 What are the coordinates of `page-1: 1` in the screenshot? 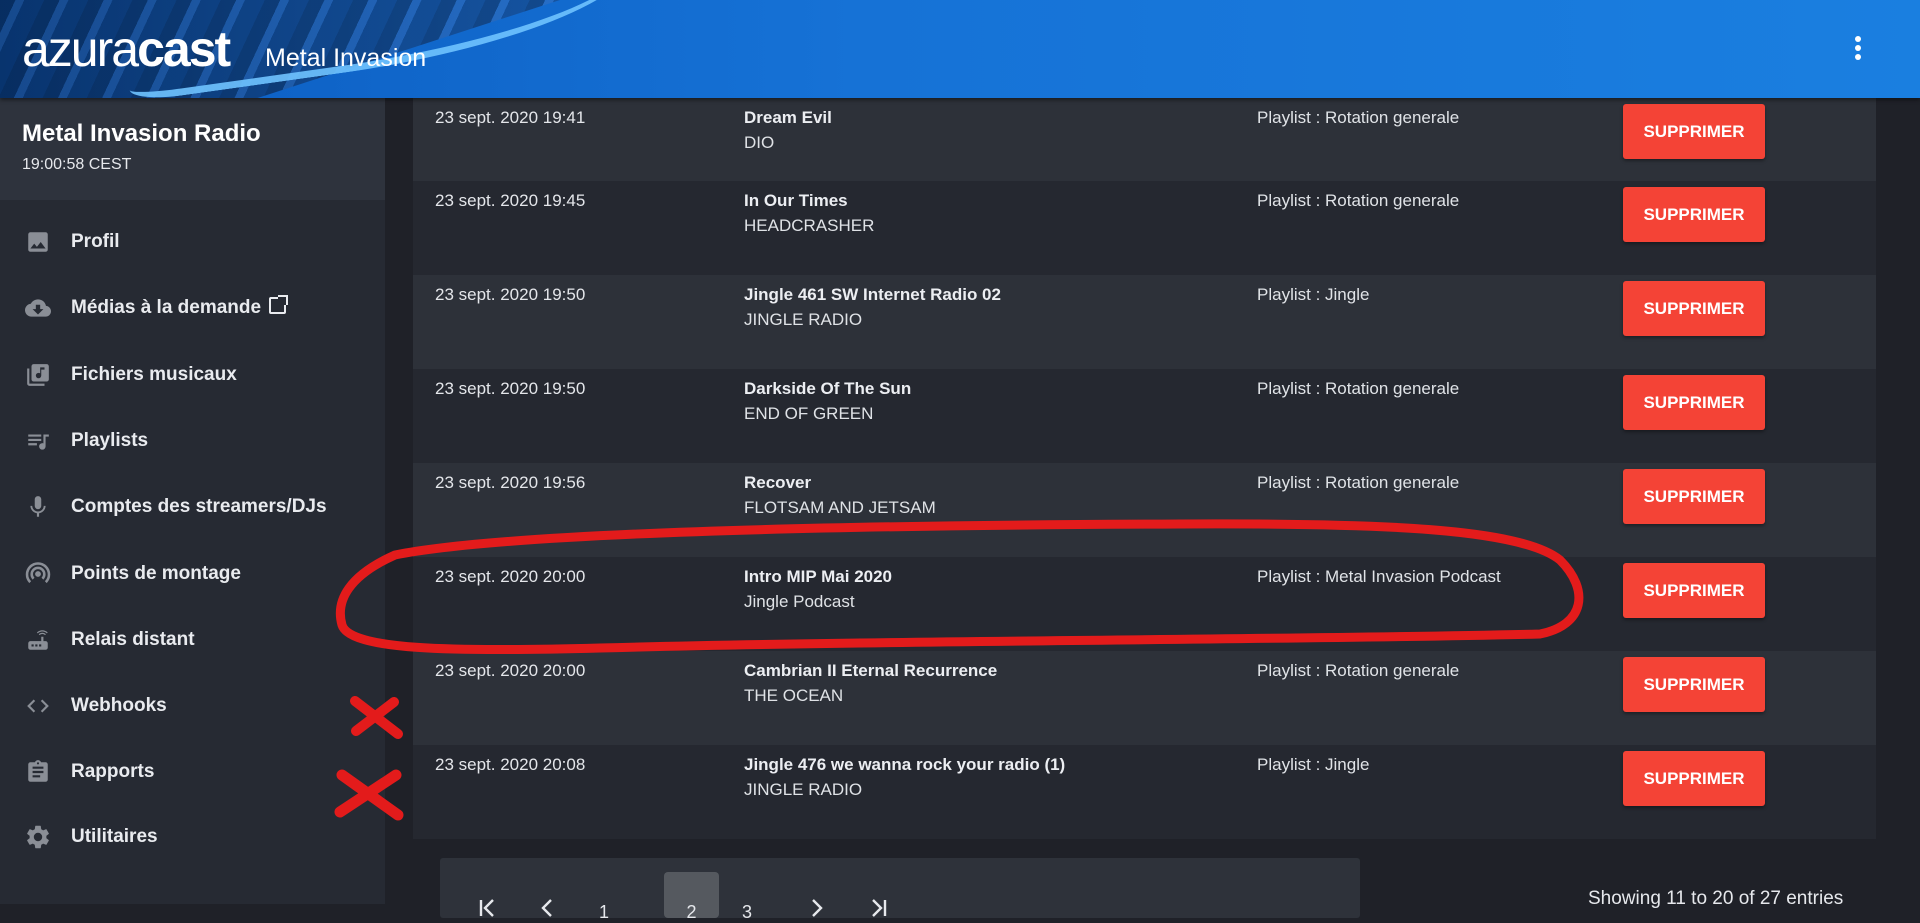 It's located at (604, 897).